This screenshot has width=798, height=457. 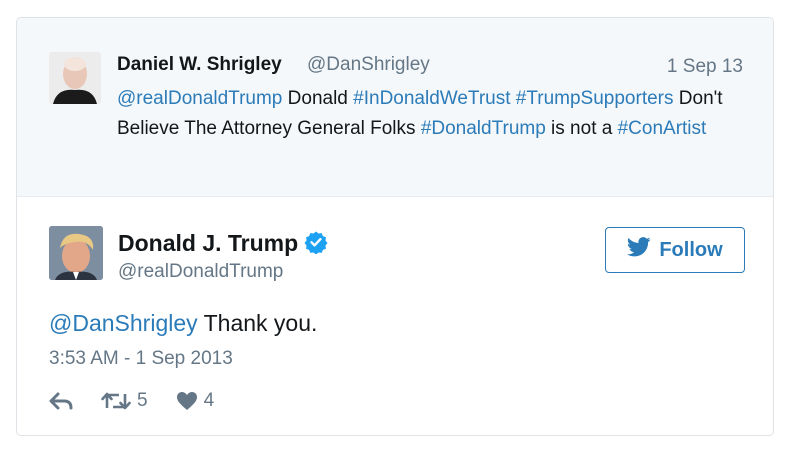 I want to click on mention-link: @realDonaldTrump, so click(x=199, y=98).